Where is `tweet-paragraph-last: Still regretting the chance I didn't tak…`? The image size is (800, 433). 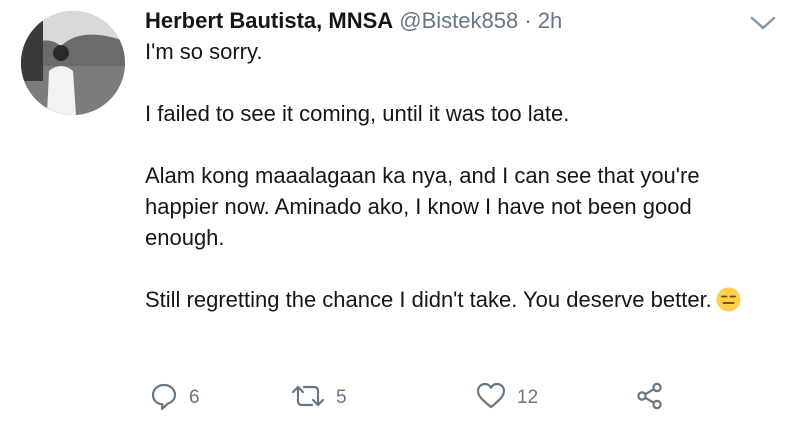
tweet-paragraph-last: Still regretting the chance I didn't tak… is located at coordinates (455, 299).